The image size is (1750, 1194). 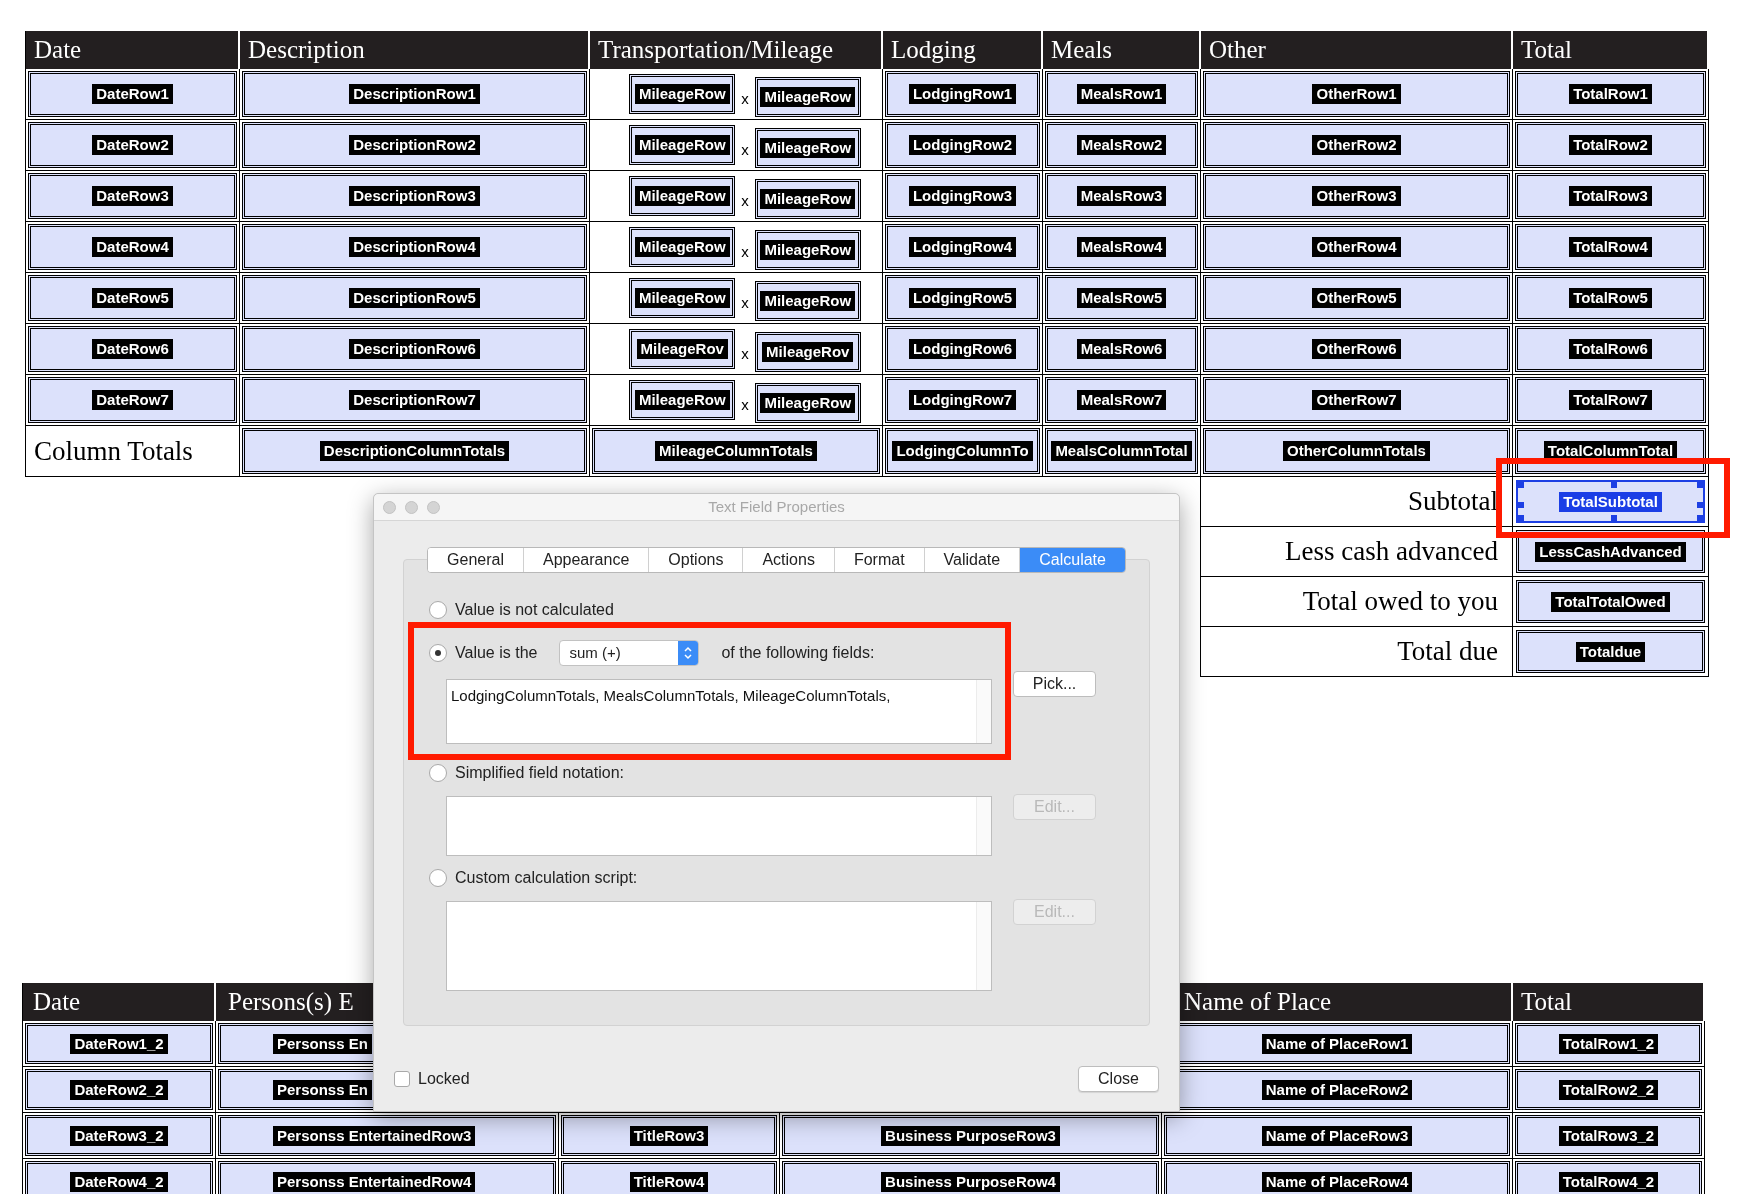 I want to click on form-field: TotalRow1, so click(x=1610, y=94).